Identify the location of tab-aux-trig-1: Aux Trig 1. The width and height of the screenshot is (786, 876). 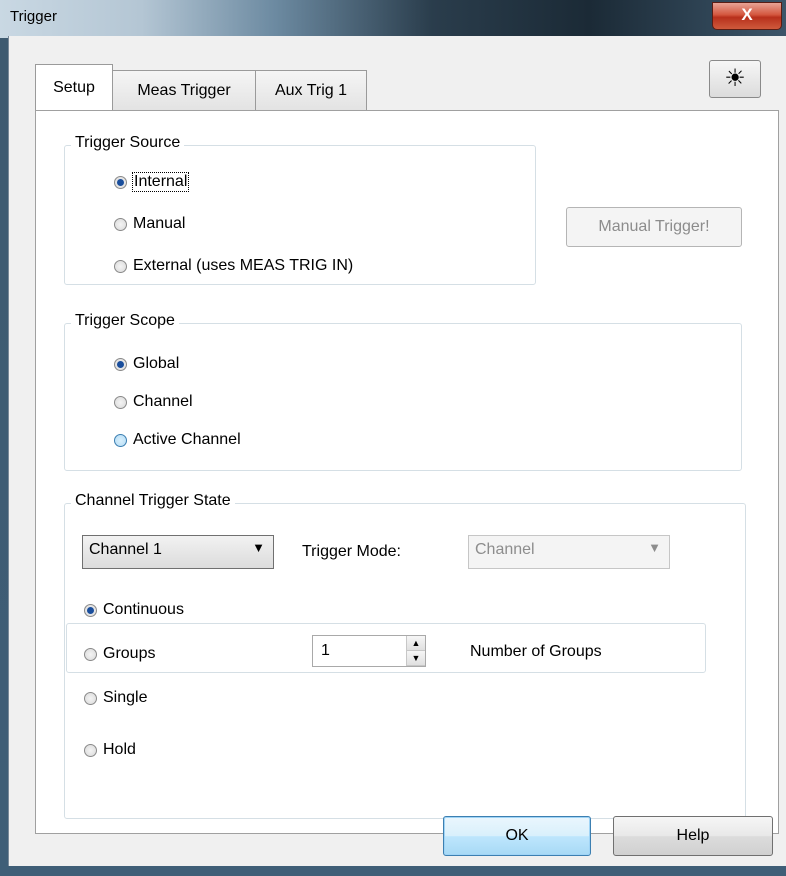
(311, 90).